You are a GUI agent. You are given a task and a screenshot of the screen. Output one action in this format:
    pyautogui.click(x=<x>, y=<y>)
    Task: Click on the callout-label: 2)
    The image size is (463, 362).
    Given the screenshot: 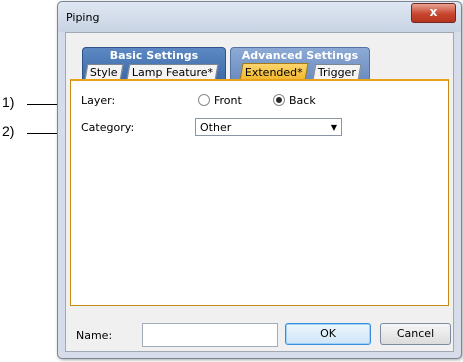 What is the action you would take?
    pyautogui.click(x=8, y=131)
    